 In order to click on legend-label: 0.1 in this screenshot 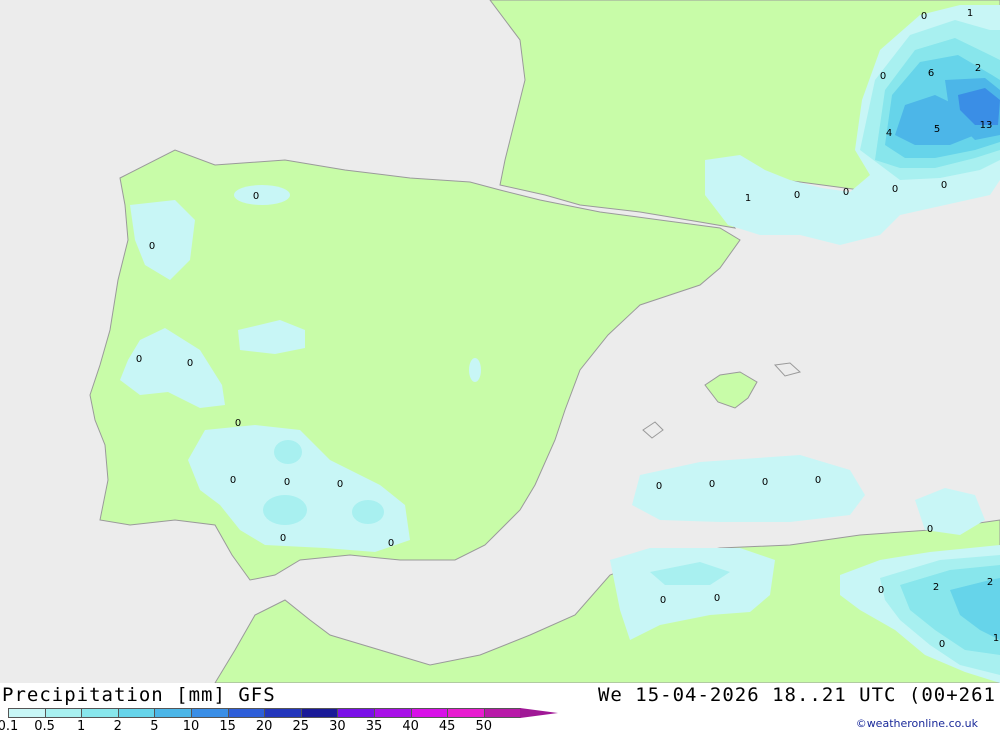, I will do `click(9, 726)`.